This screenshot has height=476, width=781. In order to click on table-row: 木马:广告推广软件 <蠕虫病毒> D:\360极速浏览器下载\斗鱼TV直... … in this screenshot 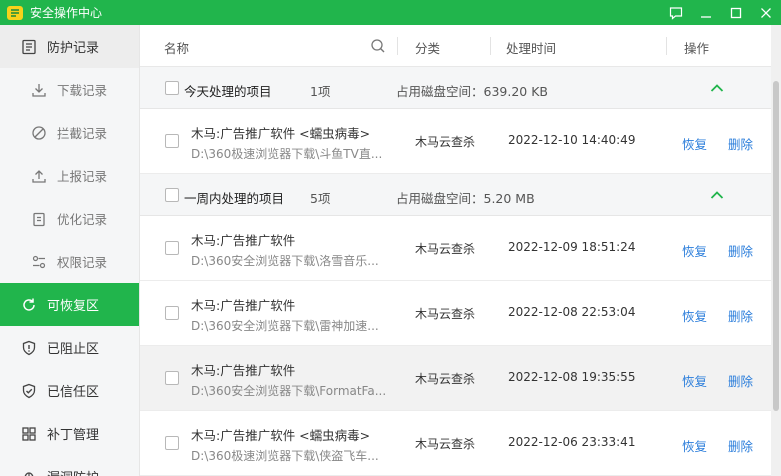, I will do `click(460, 141)`.